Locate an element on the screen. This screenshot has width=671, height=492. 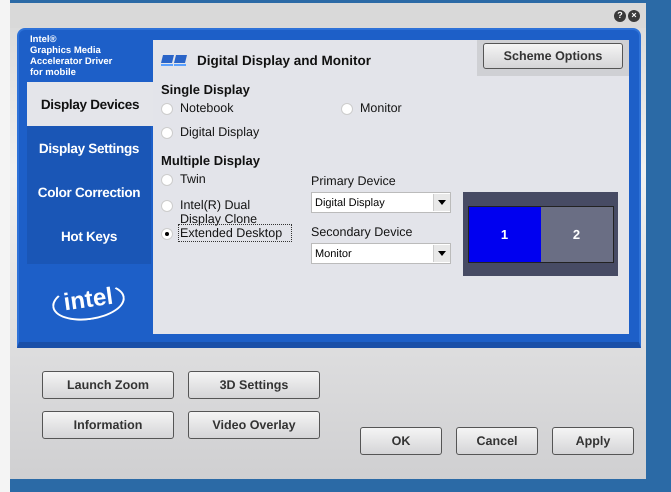
dialog-button: Cancel is located at coordinates (497, 441).